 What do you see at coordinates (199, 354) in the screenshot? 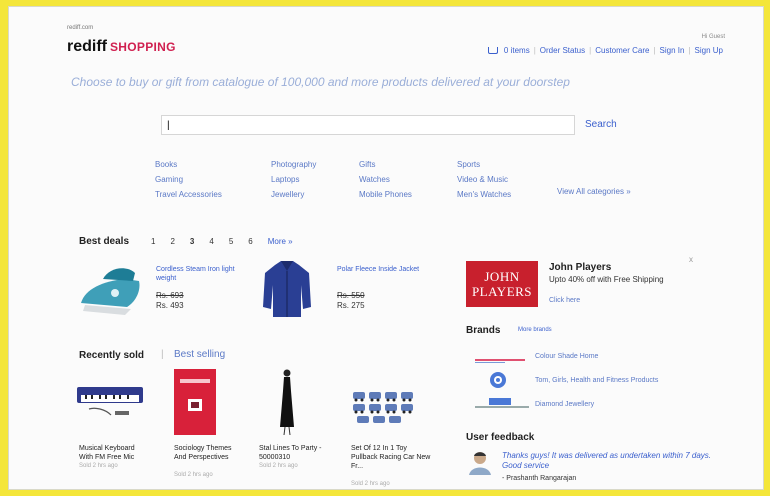
I see `best-selling-tab: Best selling` at bounding box center [199, 354].